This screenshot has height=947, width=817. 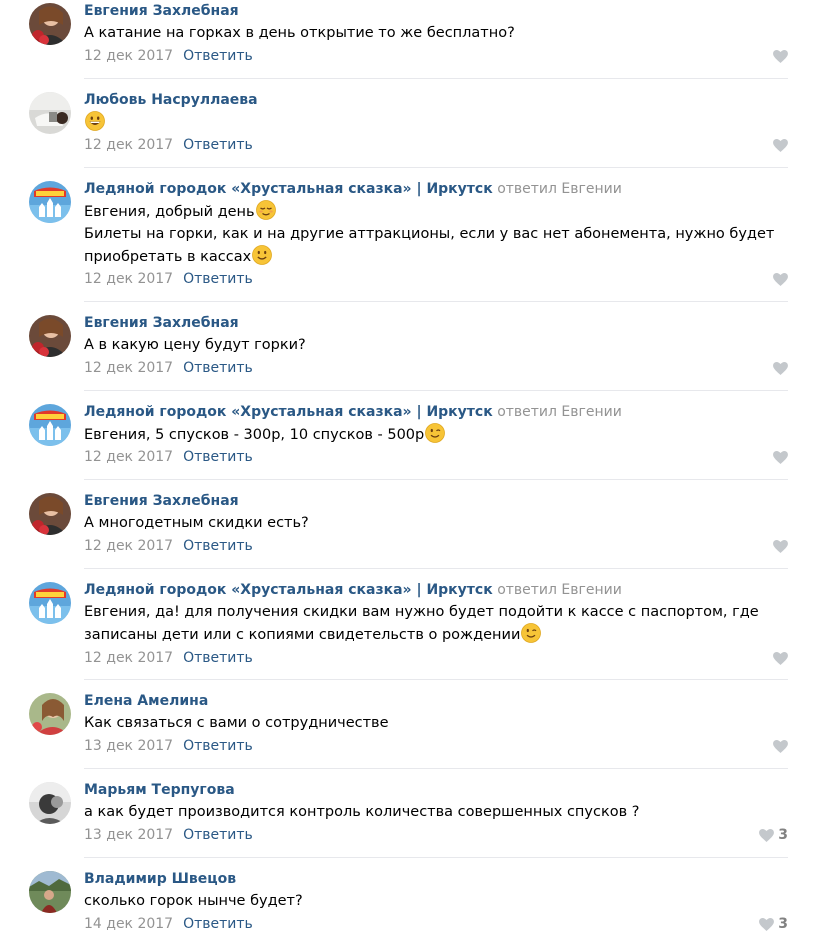 I want to click on grinning-face-emoji-icon, so click(x=95, y=121).